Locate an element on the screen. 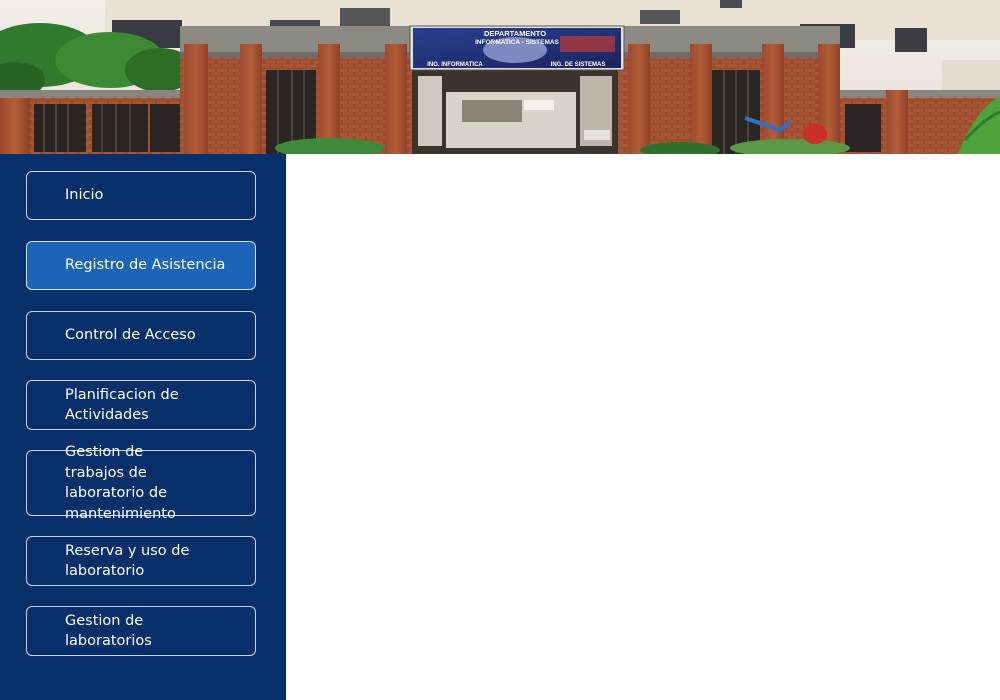  sidebar-item-label: Inicio is located at coordinates (84, 195).